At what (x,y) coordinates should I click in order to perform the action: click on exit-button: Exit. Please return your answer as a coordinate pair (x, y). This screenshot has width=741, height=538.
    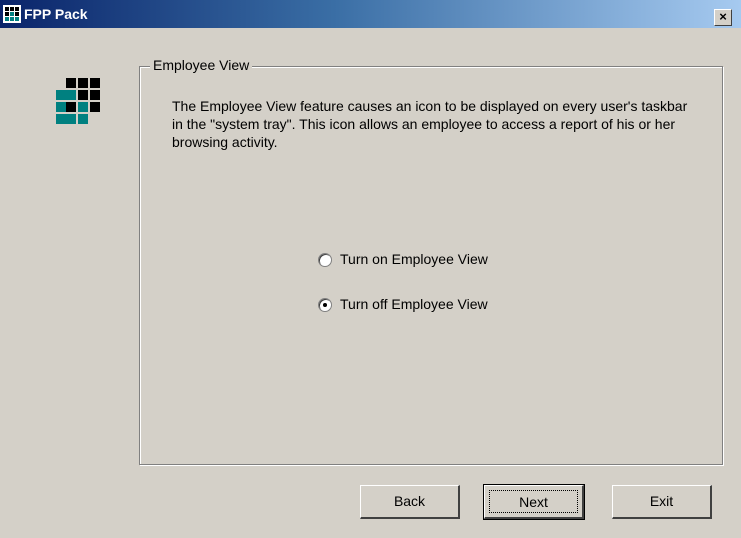
    Looking at the image, I should click on (662, 502).